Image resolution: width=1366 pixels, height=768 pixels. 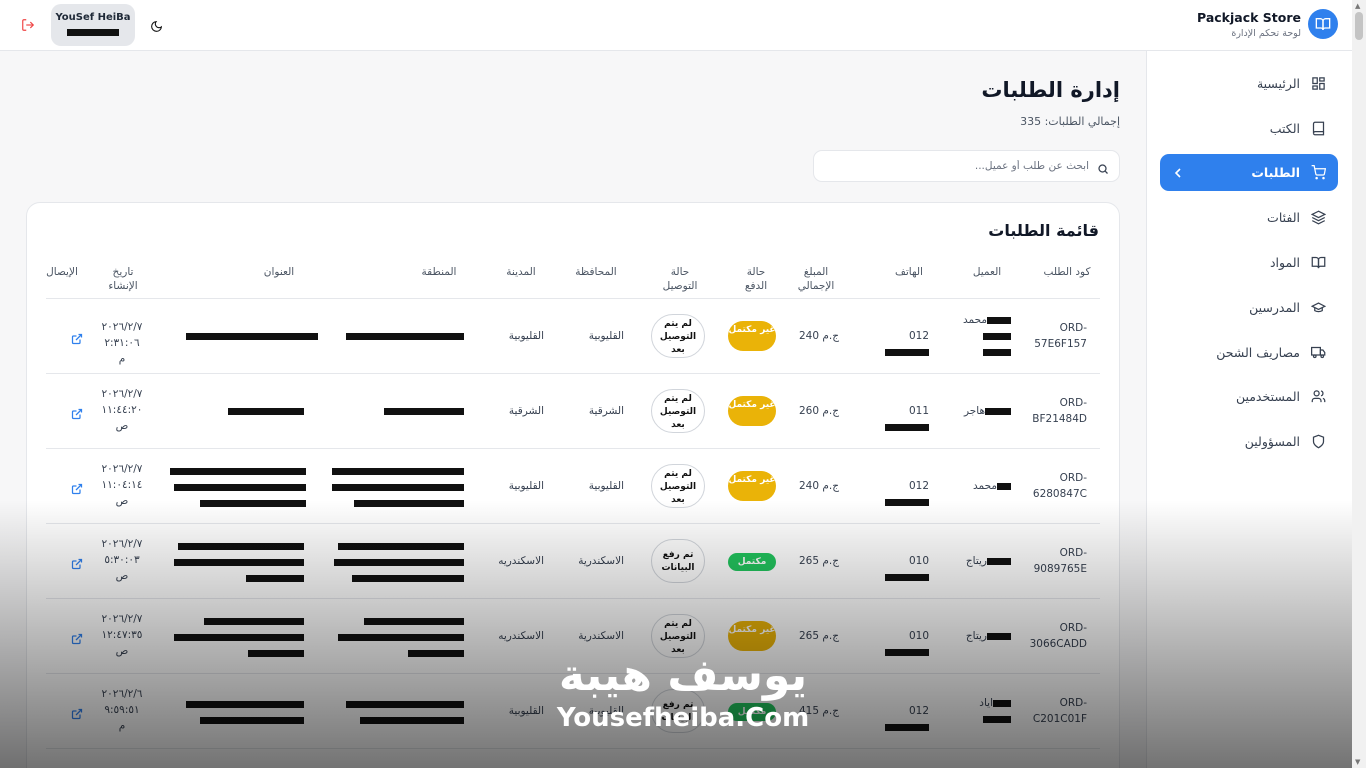 What do you see at coordinates (1067, 272) in the screenshot?
I see `header-code: كود الطلب` at bounding box center [1067, 272].